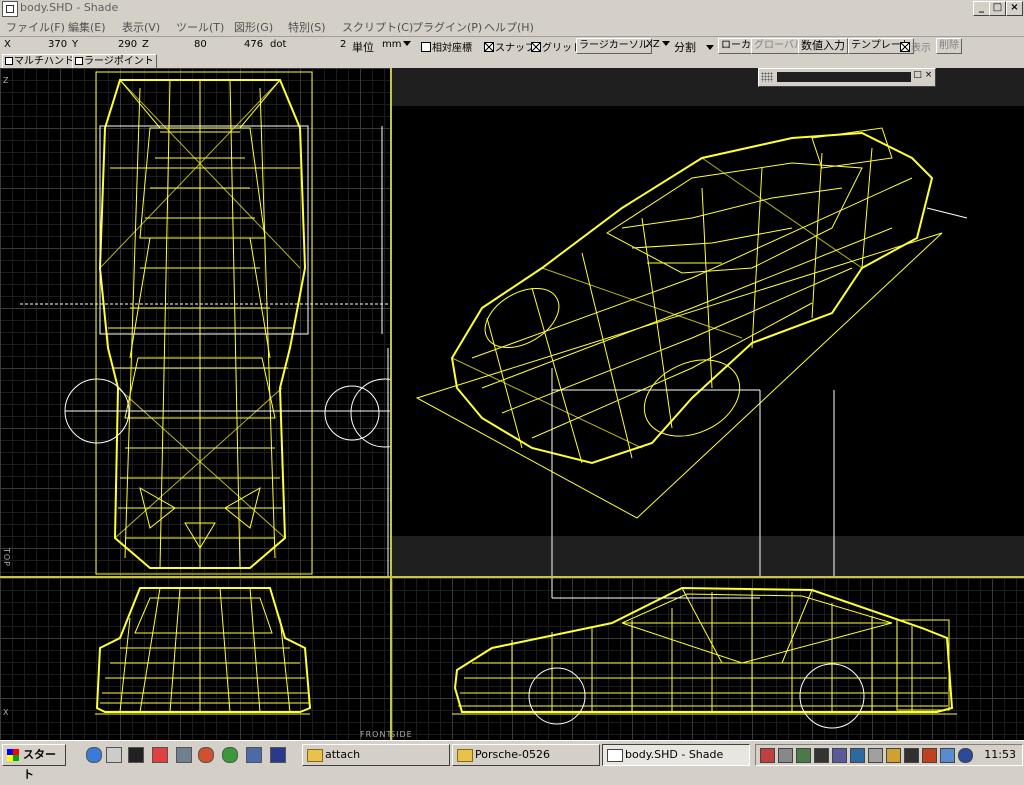  What do you see at coordinates (685, 47) in the screenshot?
I see `split-label: 分割` at bounding box center [685, 47].